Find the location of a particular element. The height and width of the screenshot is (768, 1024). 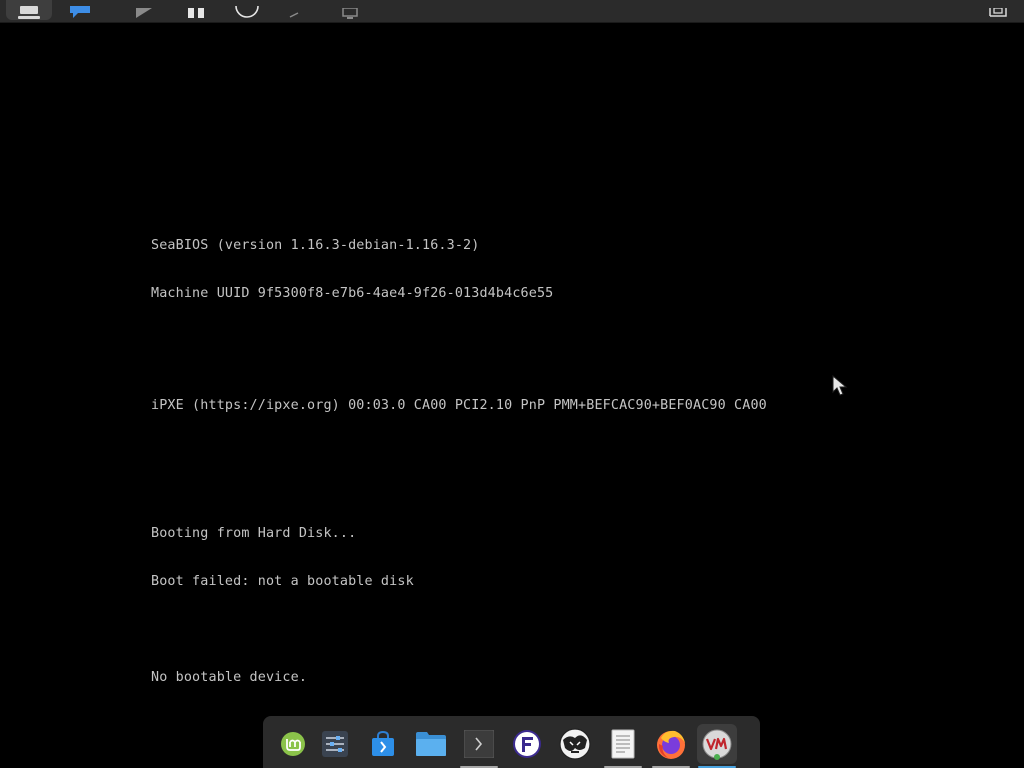

pause-icon is located at coordinates (196, 13).